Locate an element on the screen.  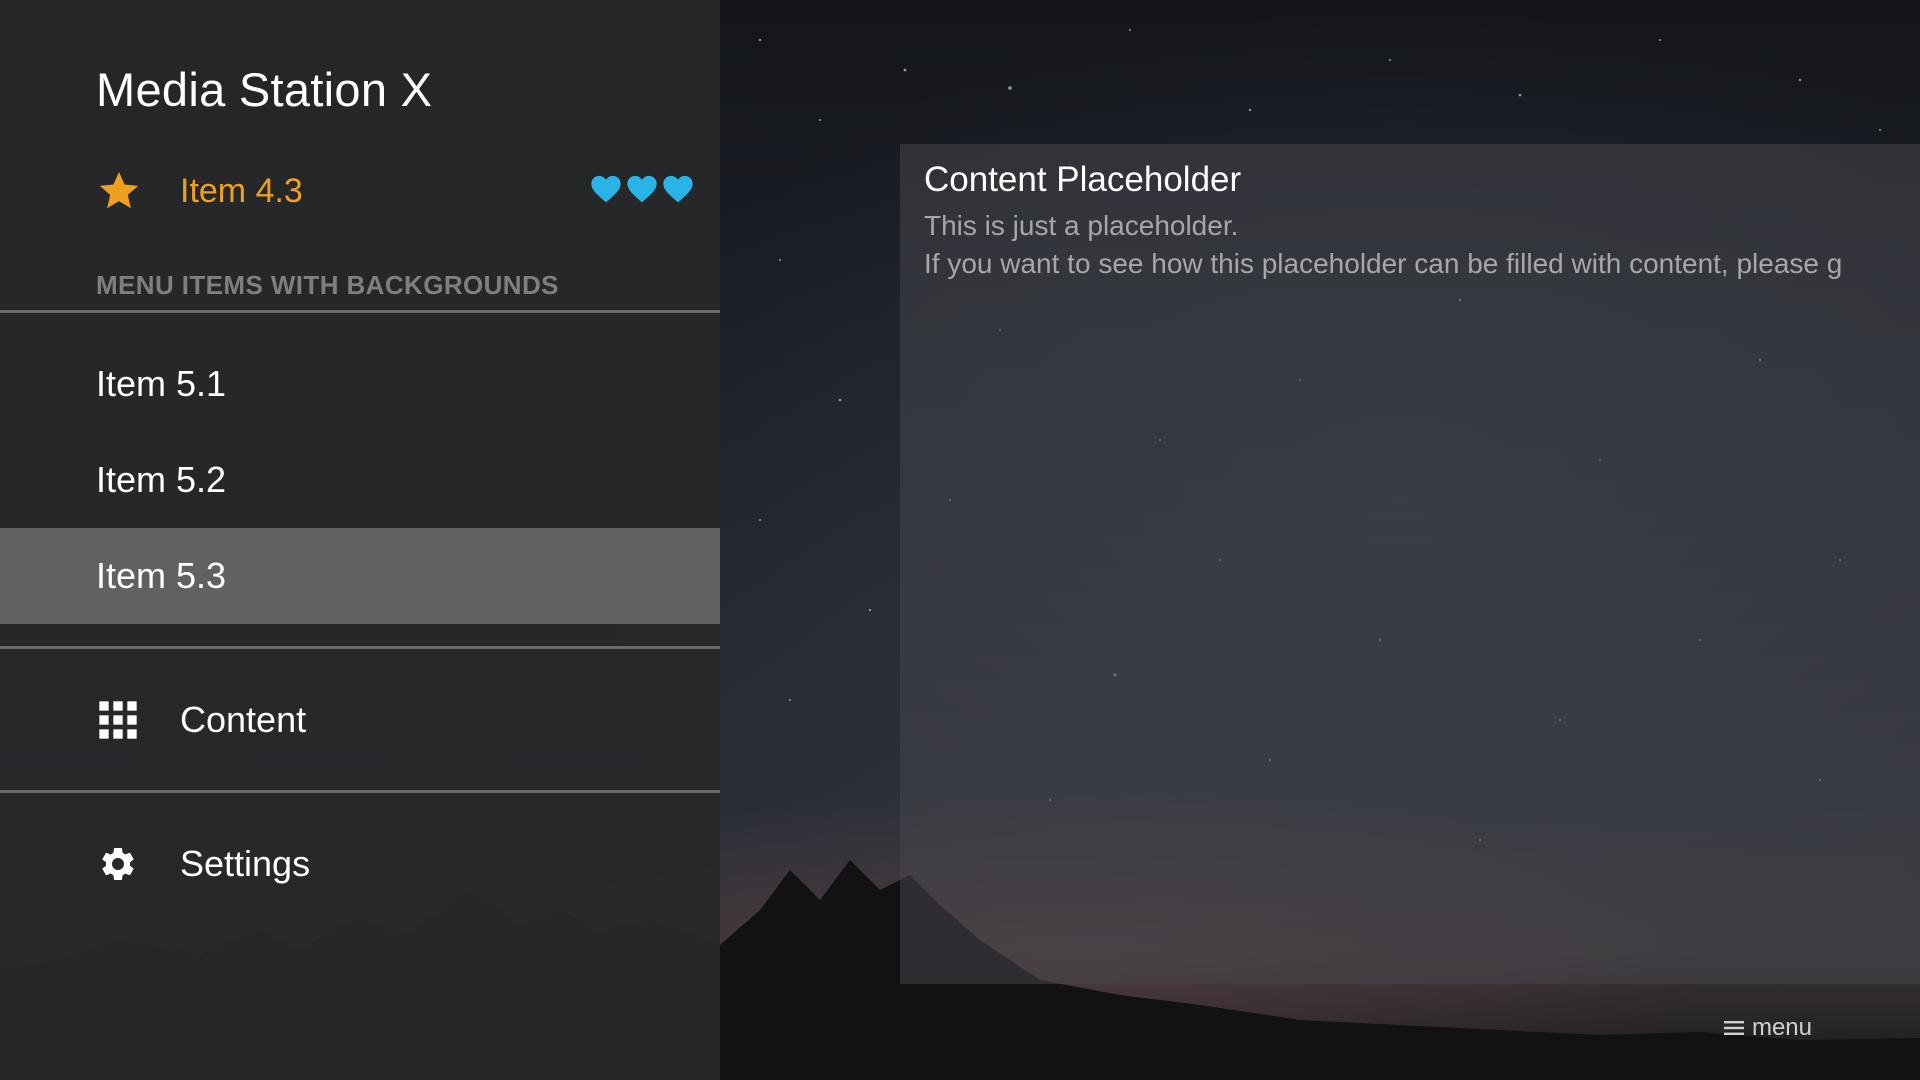
menu-item-label: Item 5.1 is located at coordinates (161, 383).